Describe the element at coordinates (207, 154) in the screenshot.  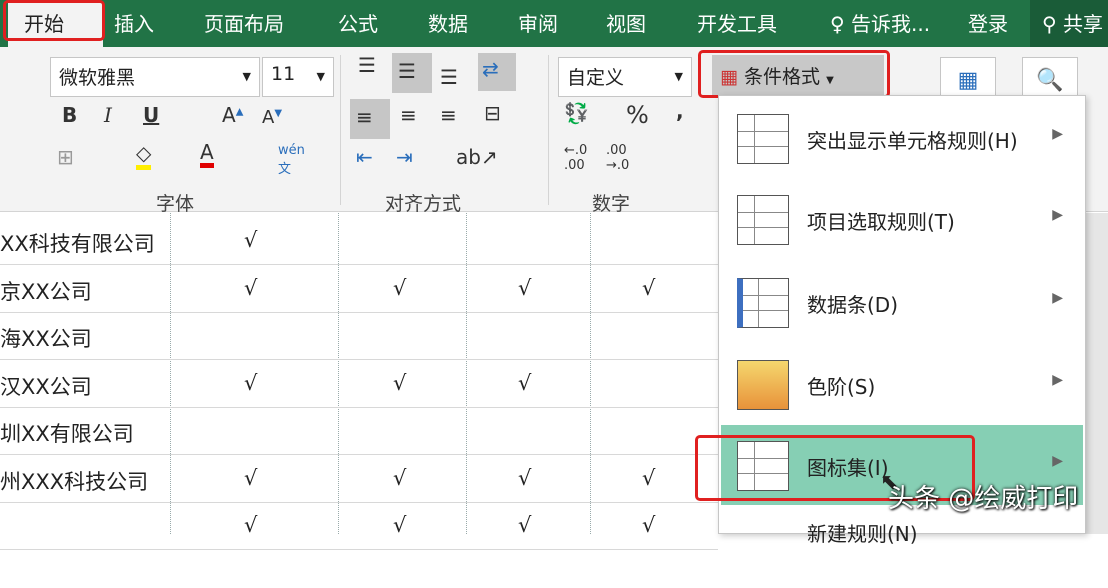
I see `font-color-icon: A` at that location.